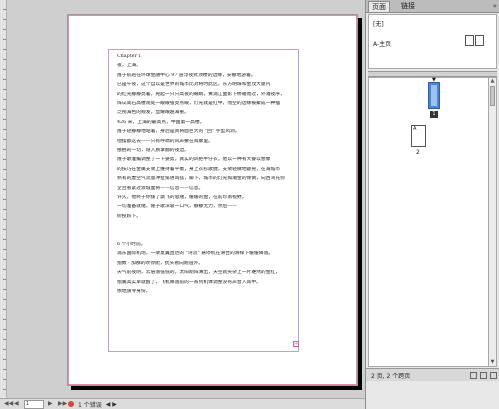 The width and height of the screenshot is (499, 409). What do you see at coordinates (473, 375) in the screenshot?
I see `page-size-icon` at bounding box center [473, 375].